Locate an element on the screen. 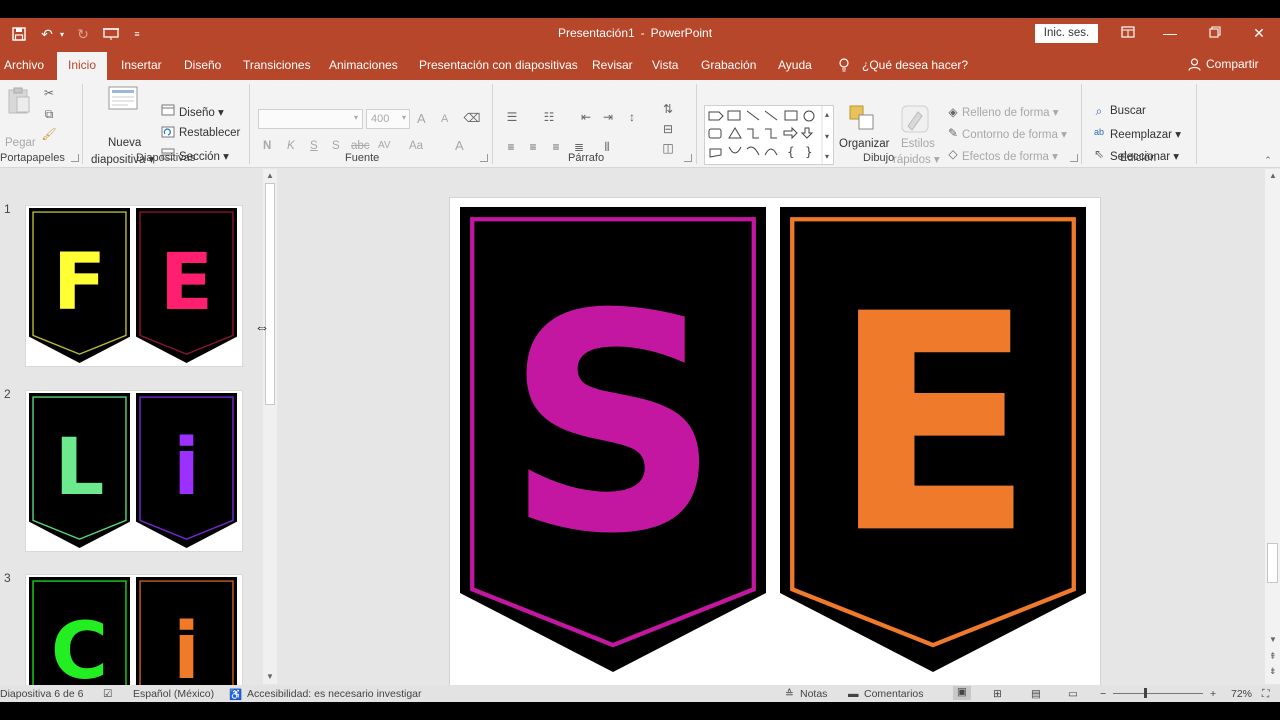 The width and height of the screenshot is (1280, 720). font-size-input: 400 ▾ is located at coordinates (388, 119).